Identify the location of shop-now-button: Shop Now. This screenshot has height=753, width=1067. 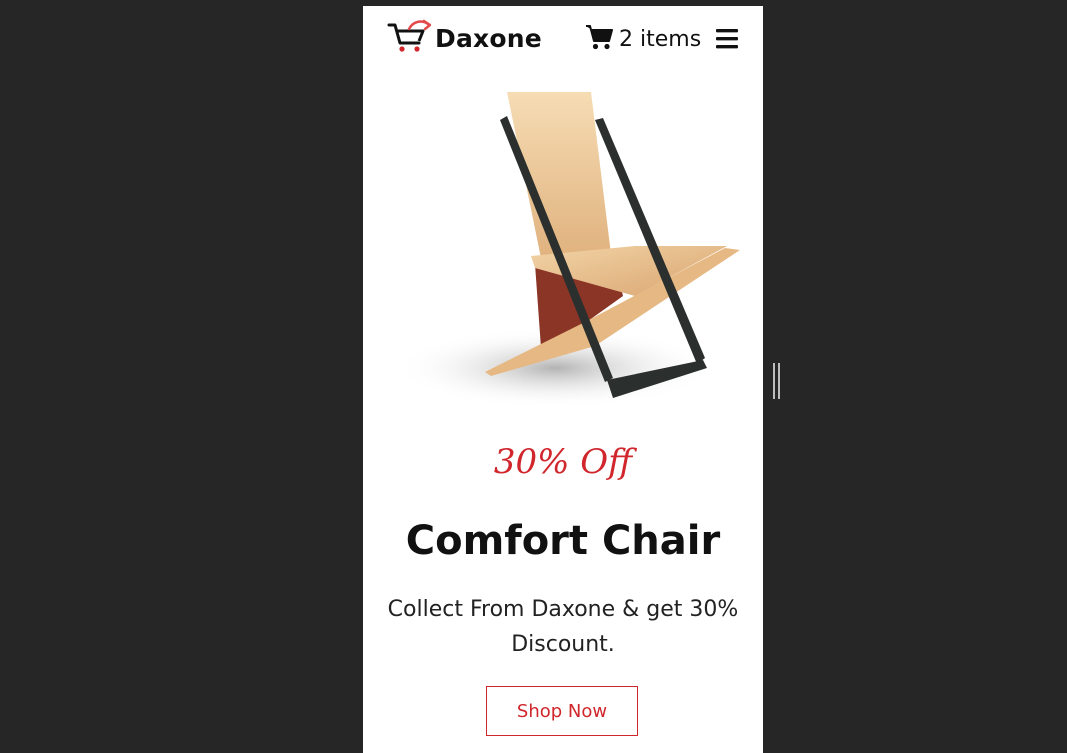
(562, 711).